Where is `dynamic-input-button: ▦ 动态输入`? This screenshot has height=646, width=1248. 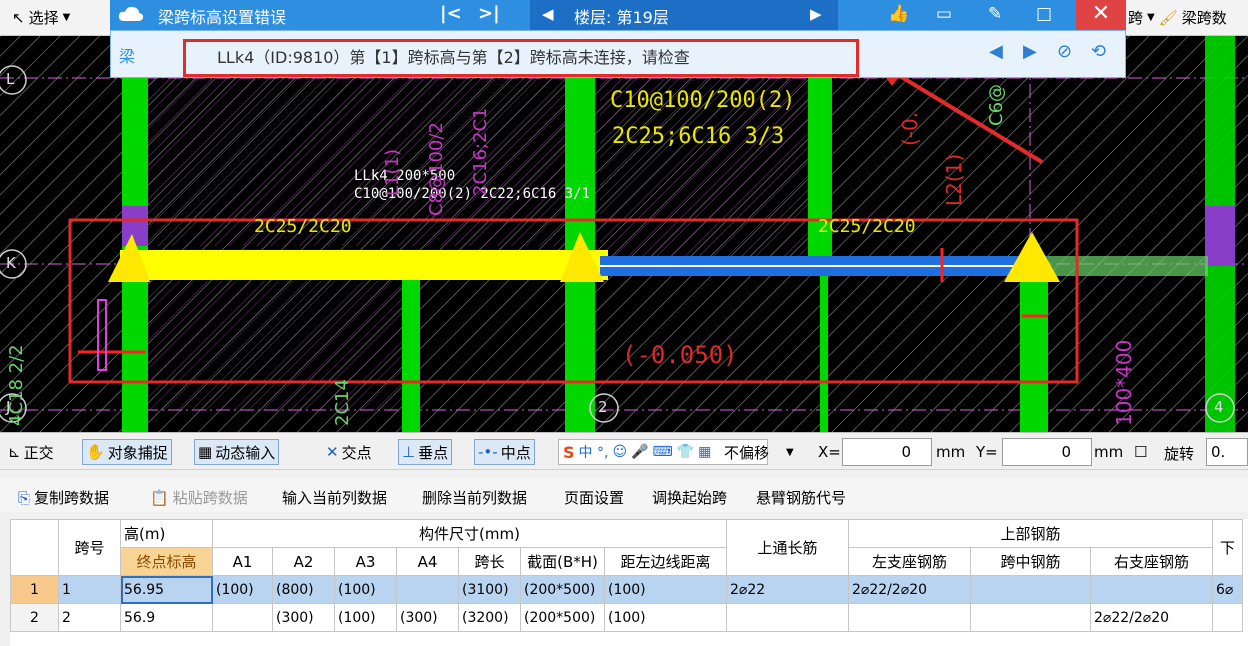
dynamic-input-button: ▦ 动态输入 is located at coordinates (237, 452).